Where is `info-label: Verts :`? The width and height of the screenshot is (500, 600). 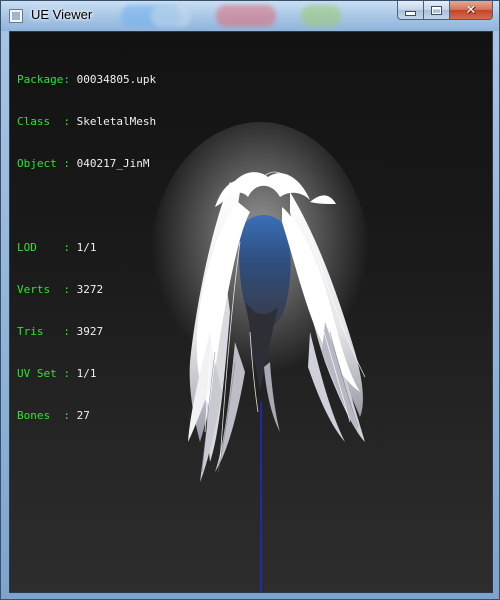 info-label: Verts : is located at coordinates (43, 289).